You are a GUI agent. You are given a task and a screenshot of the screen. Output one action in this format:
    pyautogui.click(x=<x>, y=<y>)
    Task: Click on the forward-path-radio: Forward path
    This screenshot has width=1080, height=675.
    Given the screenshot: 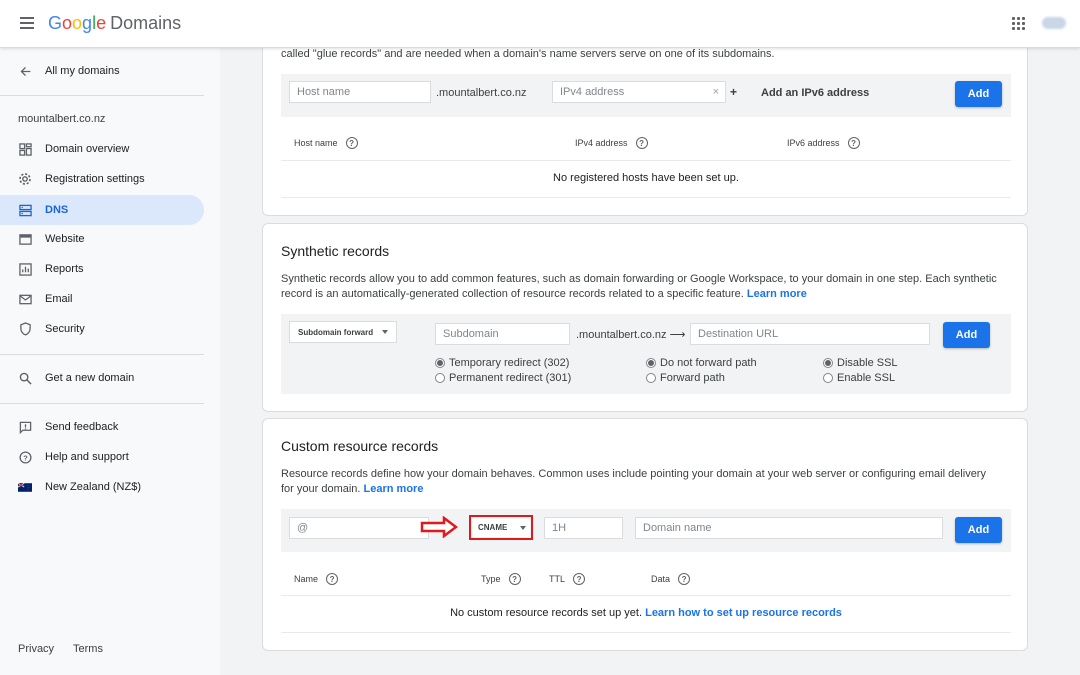 What is the action you would take?
    pyautogui.click(x=685, y=378)
    